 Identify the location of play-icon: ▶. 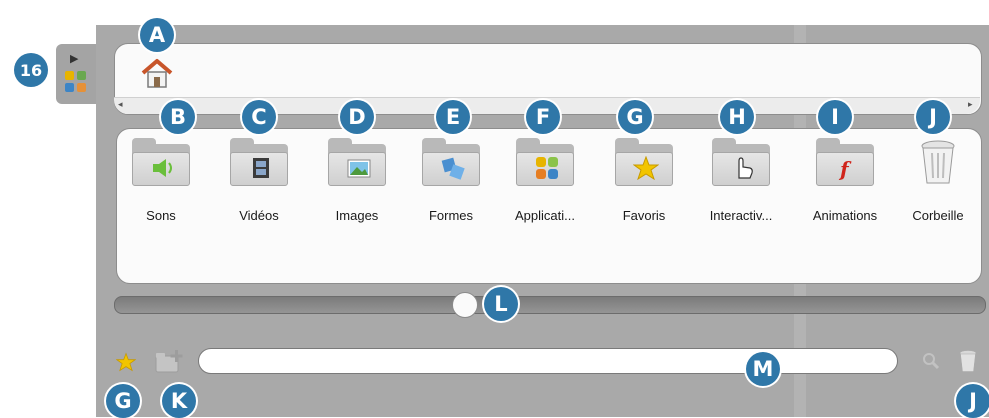
(74, 58).